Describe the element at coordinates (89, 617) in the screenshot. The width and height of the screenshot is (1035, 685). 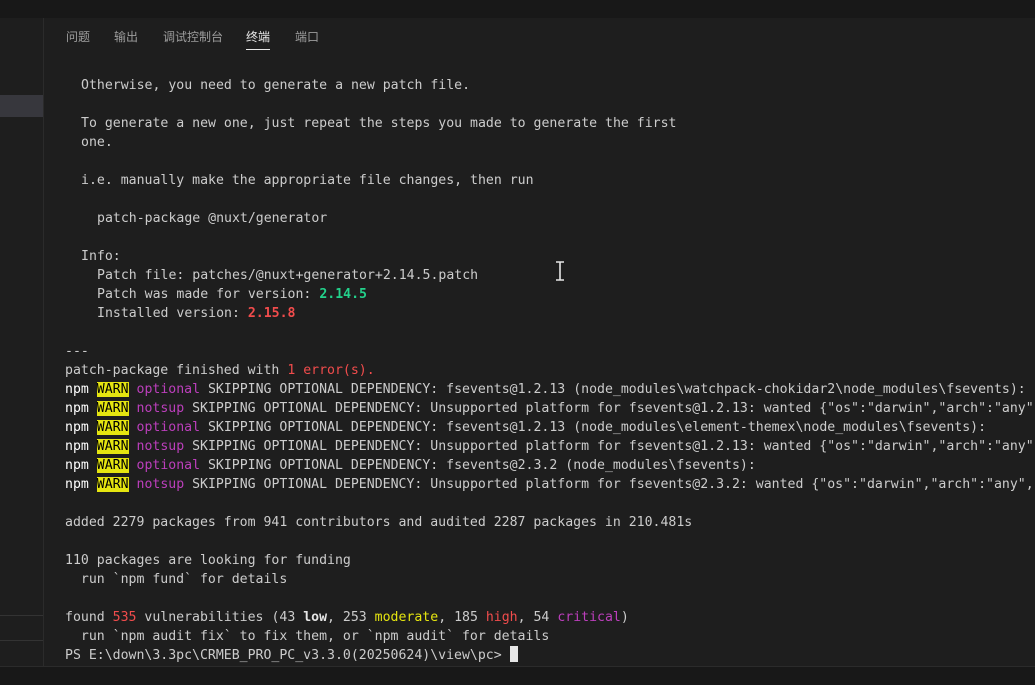
I see `terminal-text: found` at that location.